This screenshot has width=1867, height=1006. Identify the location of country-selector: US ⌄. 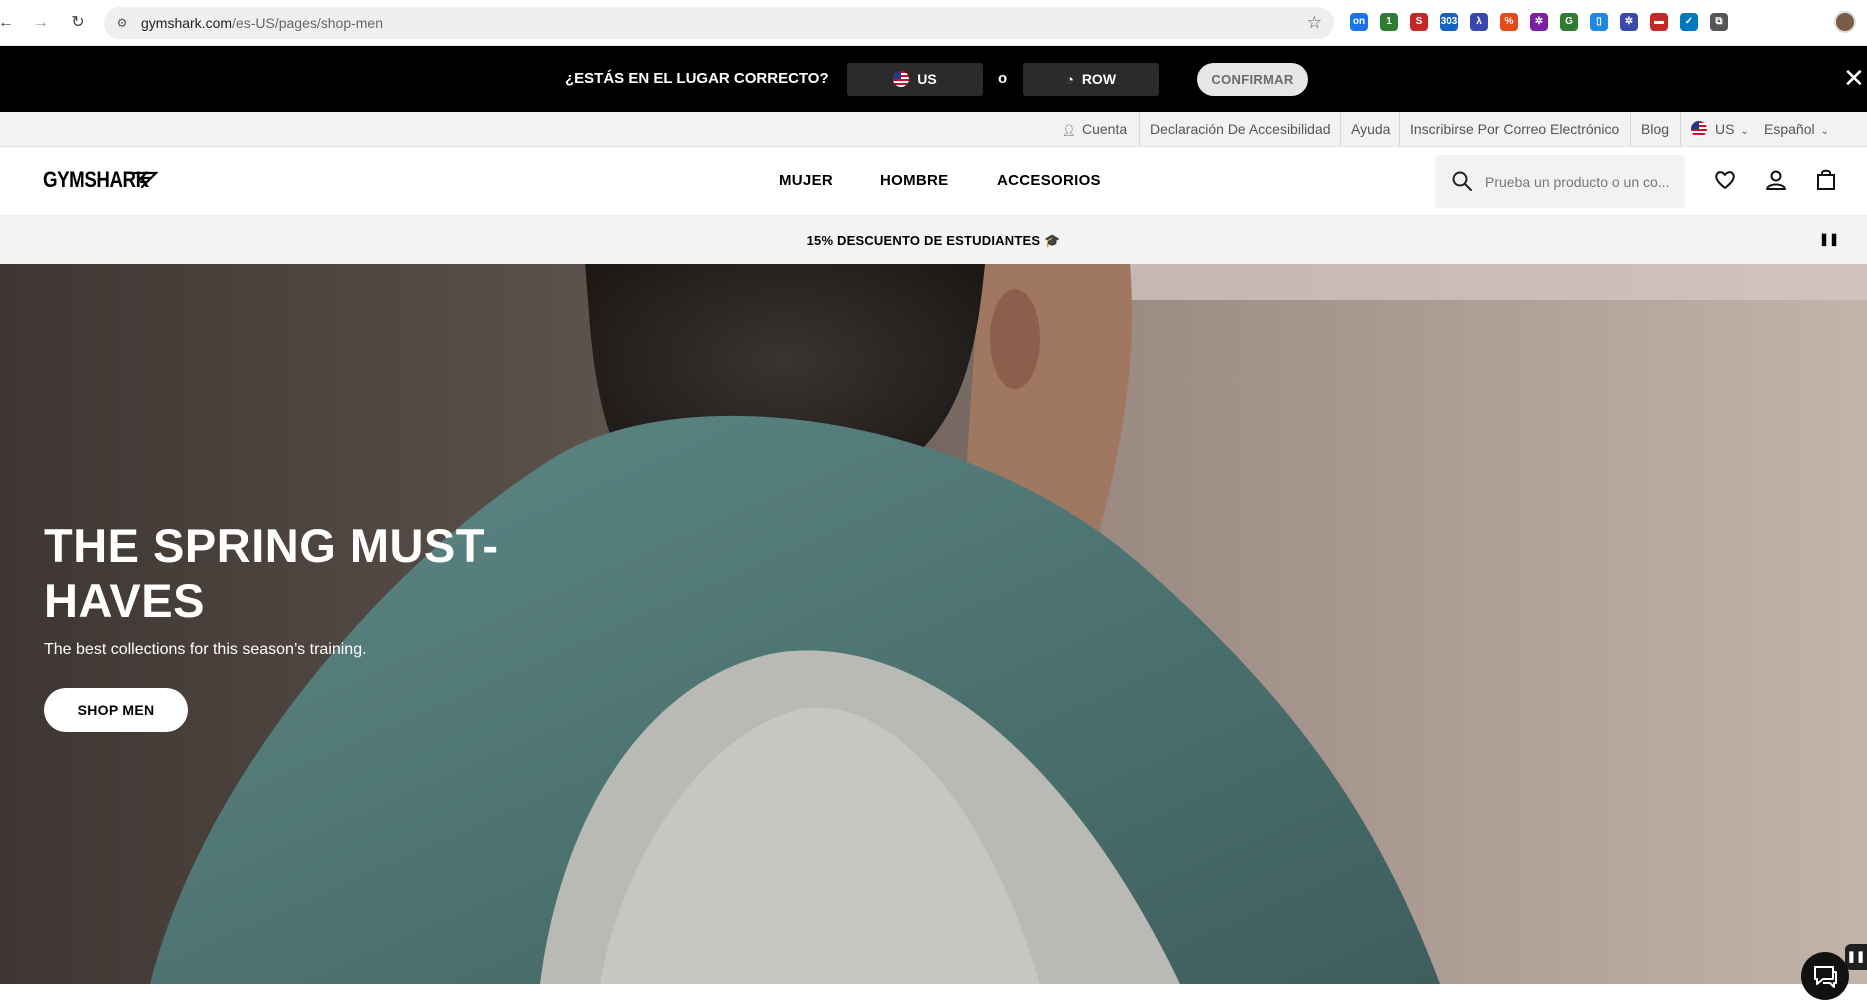
(1719, 129).